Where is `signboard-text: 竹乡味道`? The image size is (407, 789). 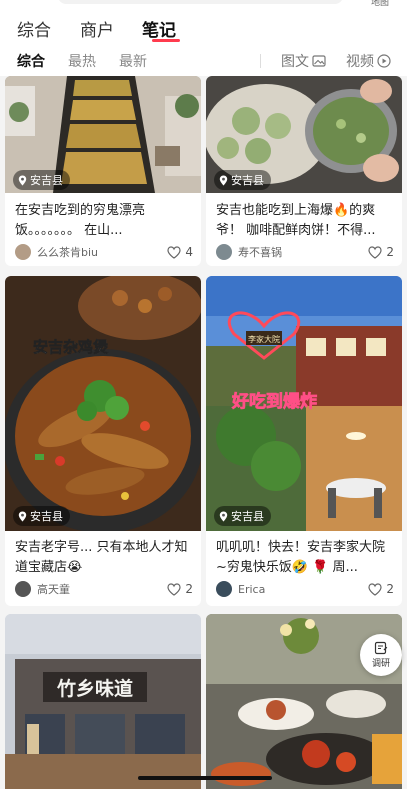
signboard-text: 竹乡味道 is located at coordinates (94, 688).